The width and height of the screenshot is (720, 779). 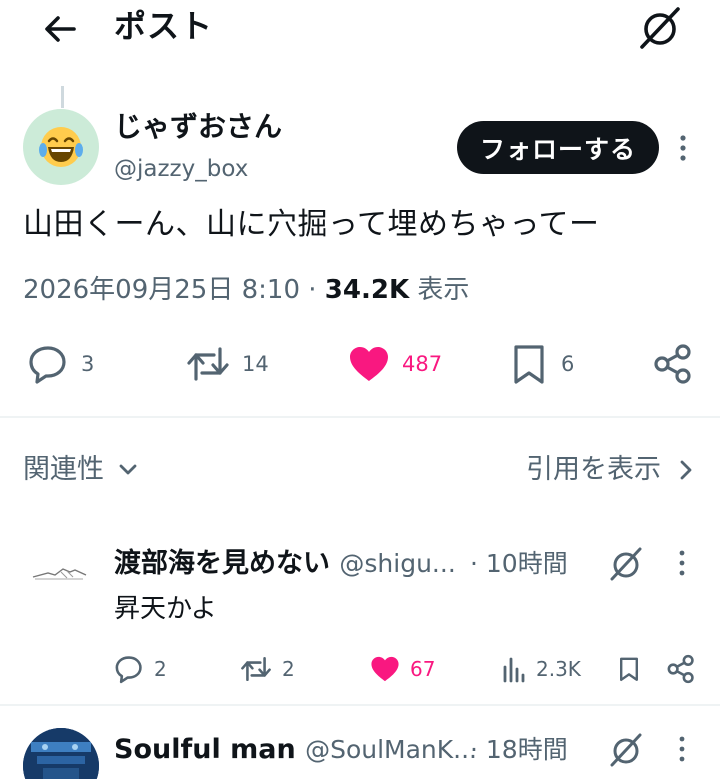 I want to click on page-title: ポスト, so click(x=164, y=26).